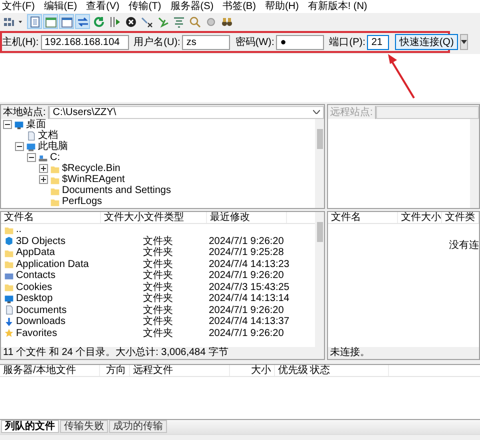 Image resolution: width=480 pixels, height=440 pixels. What do you see at coordinates (9, 333) in the screenshot?
I see `star-icon` at bounding box center [9, 333].